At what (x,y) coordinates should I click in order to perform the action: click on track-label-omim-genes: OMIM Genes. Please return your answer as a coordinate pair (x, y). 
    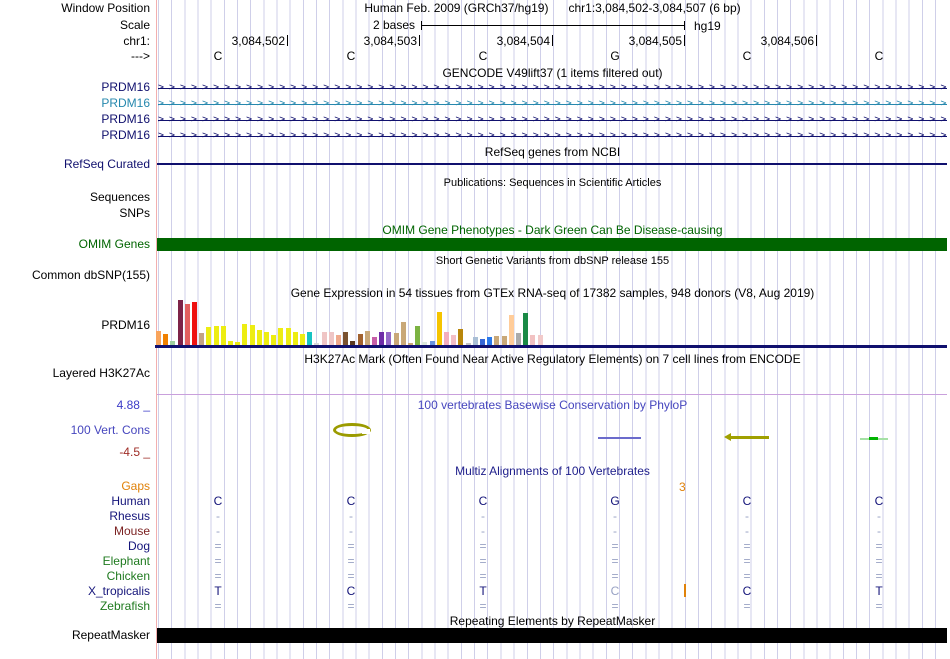
    Looking at the image, I should click on (75, 244).